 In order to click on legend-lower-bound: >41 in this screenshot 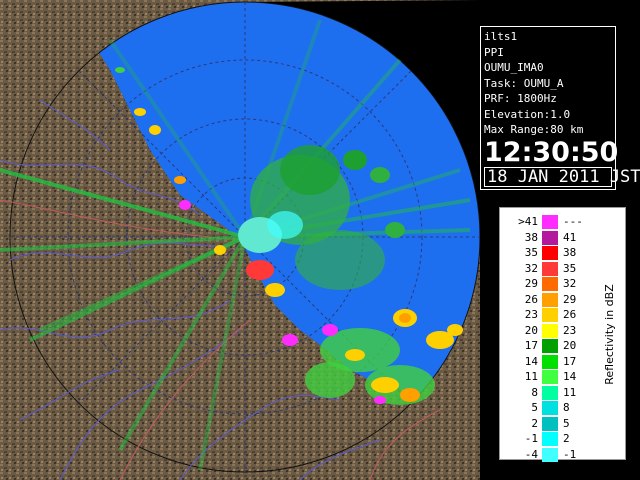, I will do `click(528, 221)`.